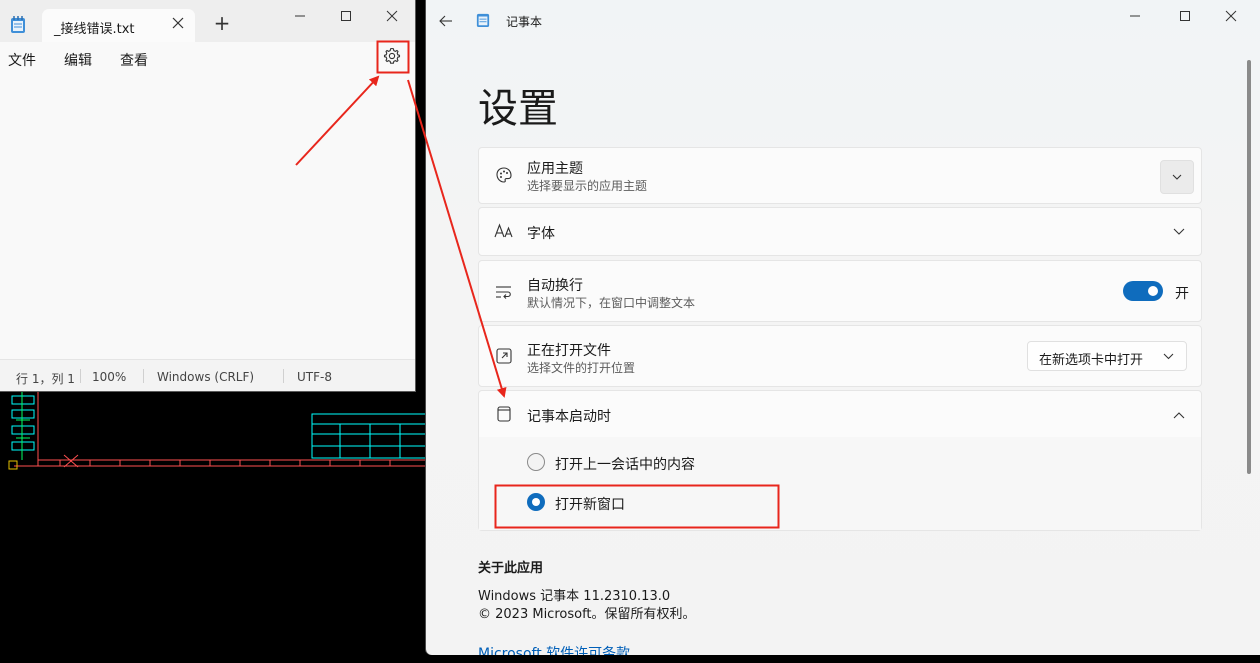 This screenshot has width=1260, height=663. What do you see at coordinates (504, 175) in the screenshot?
I see `palette-icon` at bounding box center [504, 175].